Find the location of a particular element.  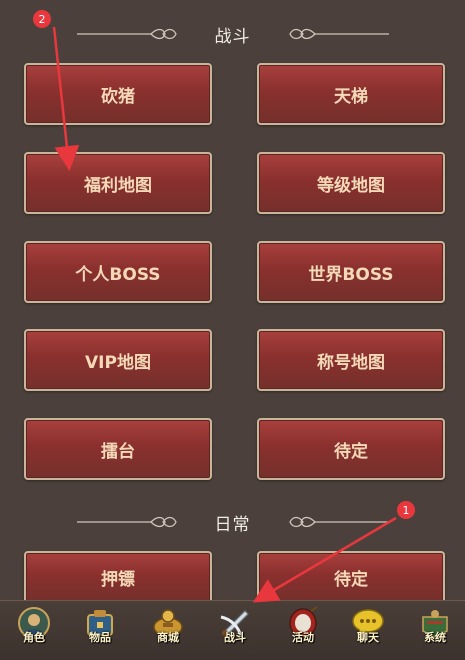

nav-chat: 聊天 is located at coordinates (368, 629).